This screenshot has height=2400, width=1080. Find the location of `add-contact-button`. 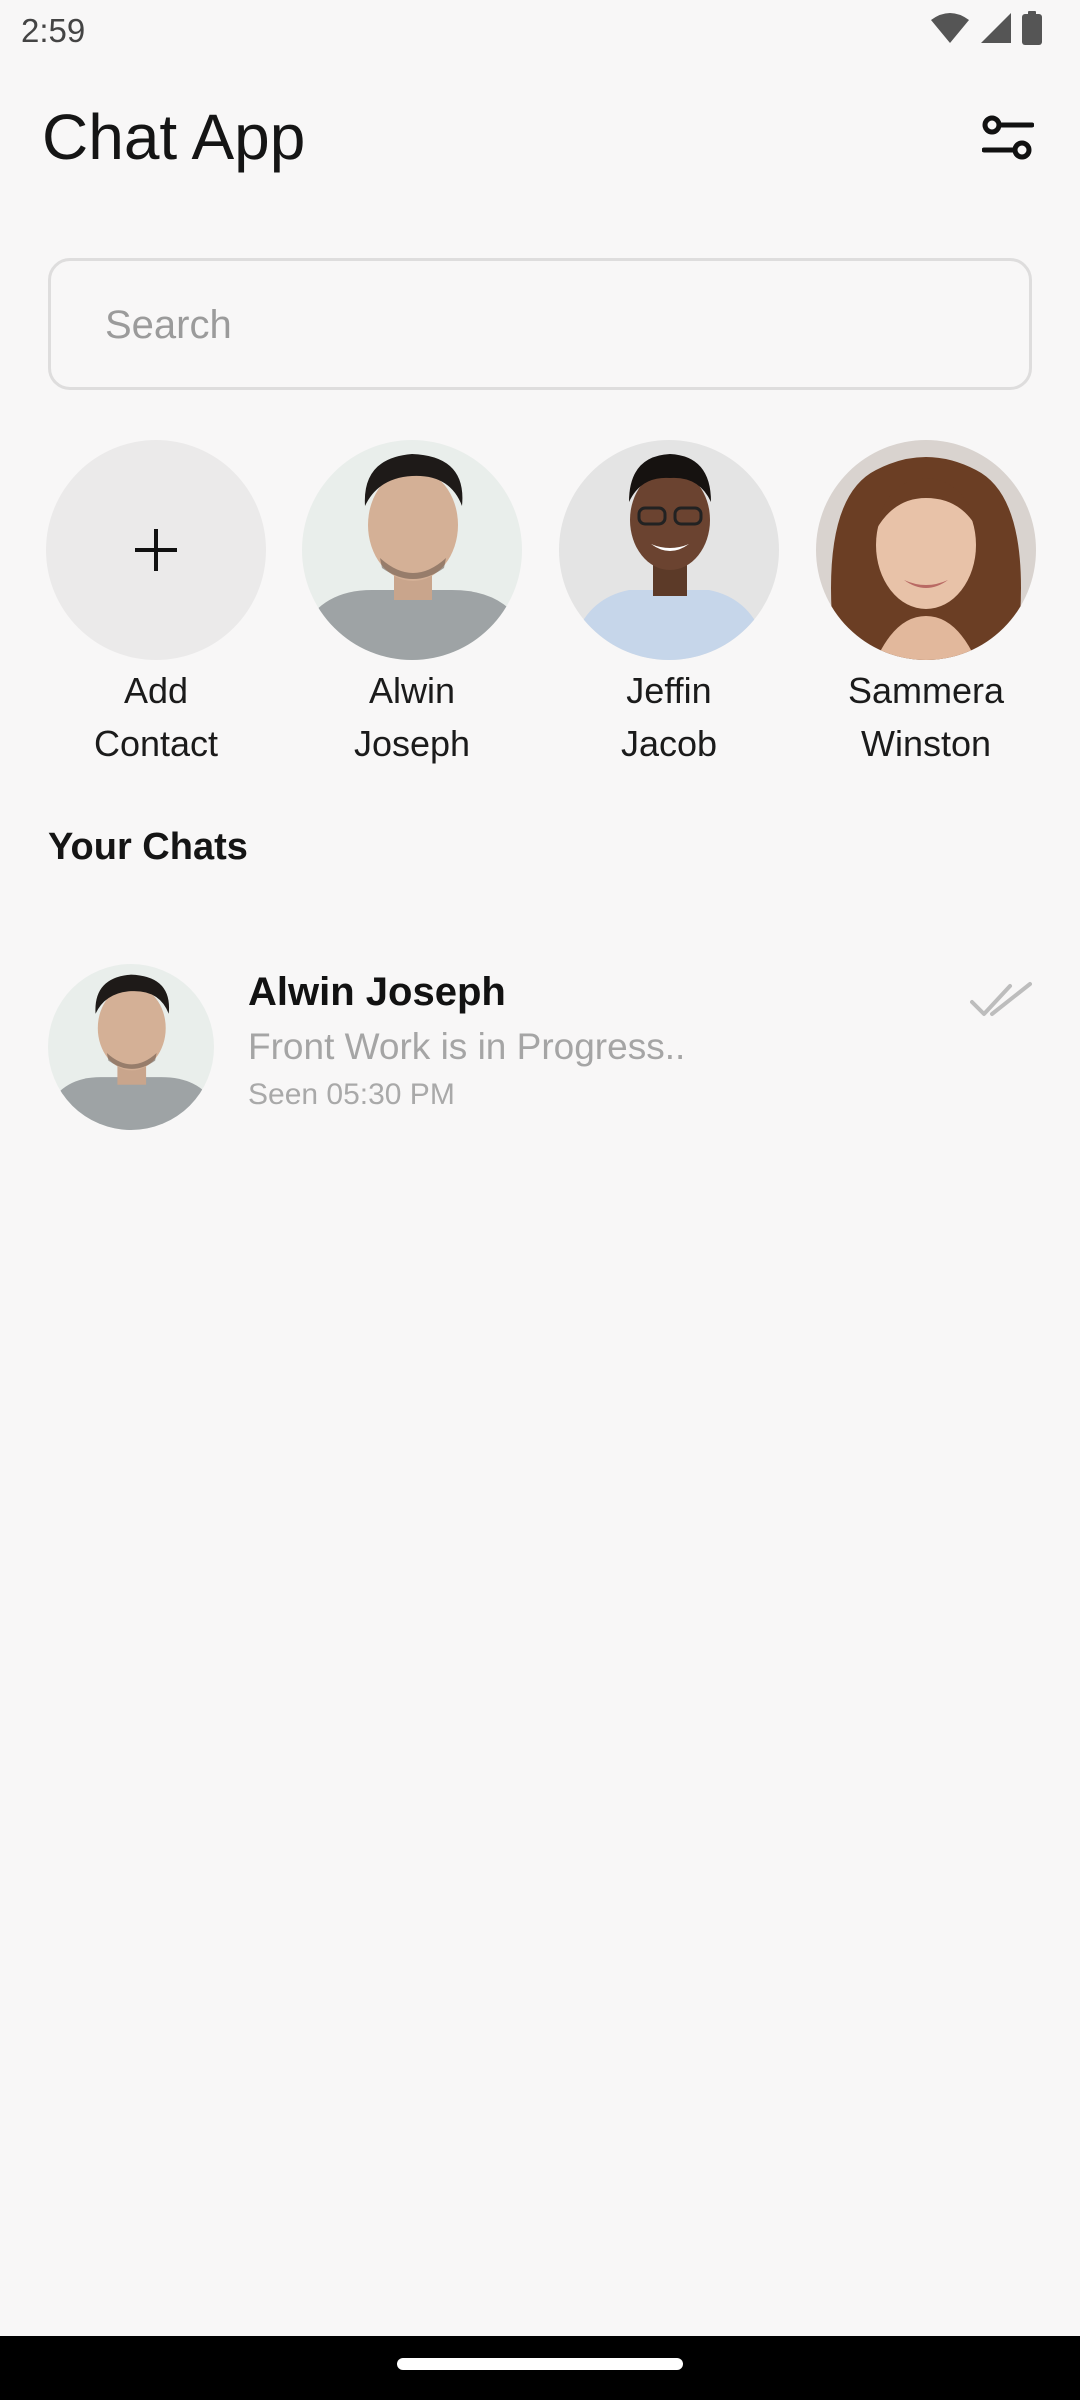

add-contact-button is located at coordinates (156, 550).